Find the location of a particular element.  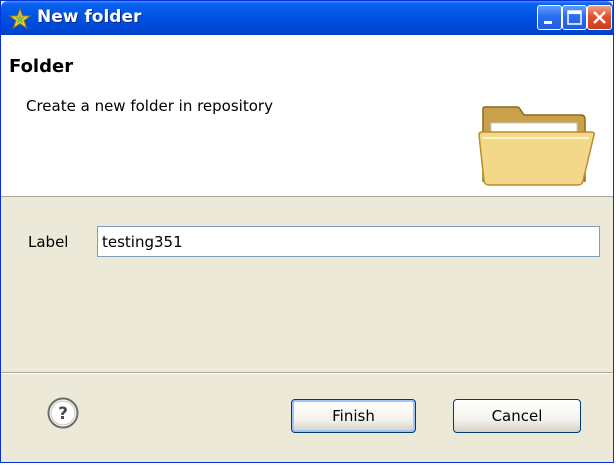

folder-open-icon is located at coordinates (536, 146).